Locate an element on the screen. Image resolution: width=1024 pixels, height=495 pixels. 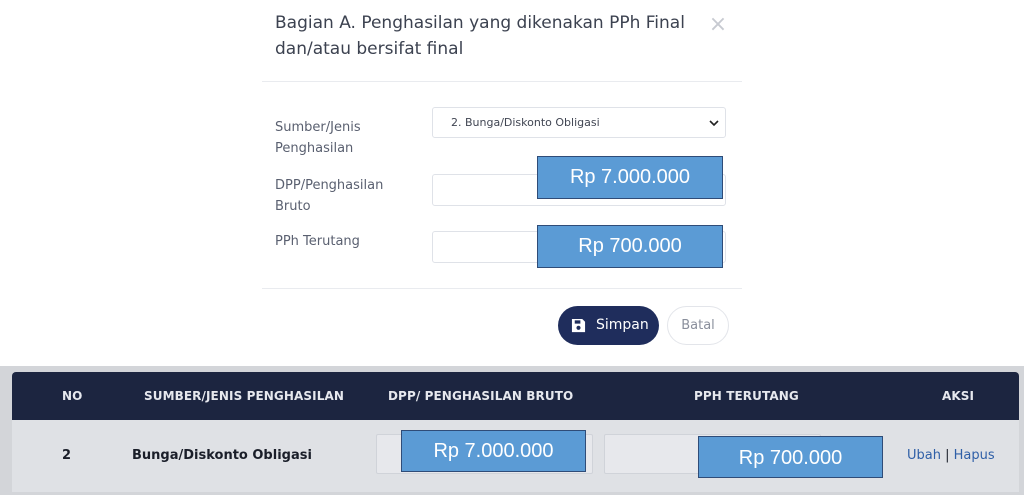
row-dpp-highlight: Rp 7.000.000 is located at coordinates (493, 451).